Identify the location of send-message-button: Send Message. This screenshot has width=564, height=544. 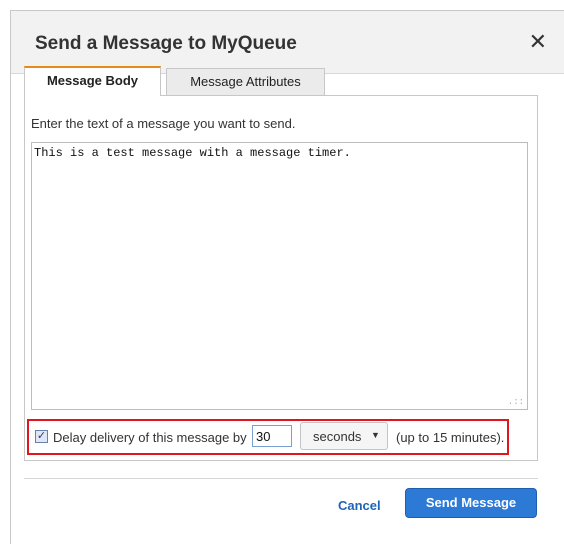
(471, 503).